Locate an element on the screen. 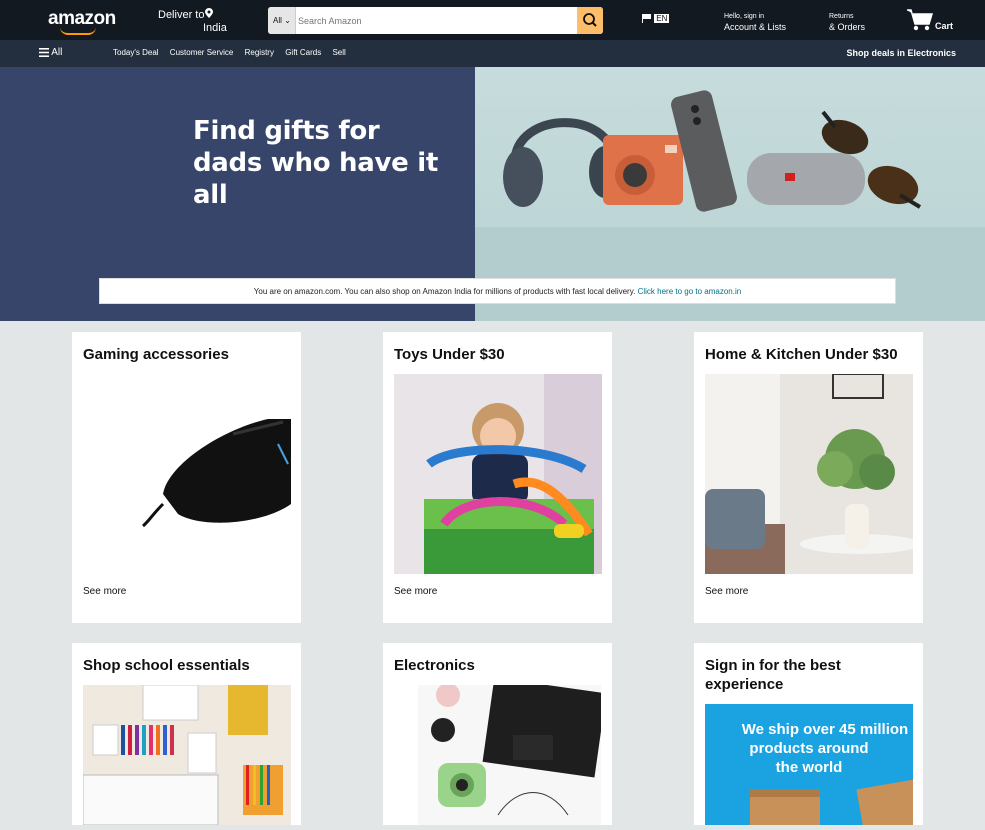 The image size is (985, 830). gaming-mouse-image is located at coordinates (187, 474).